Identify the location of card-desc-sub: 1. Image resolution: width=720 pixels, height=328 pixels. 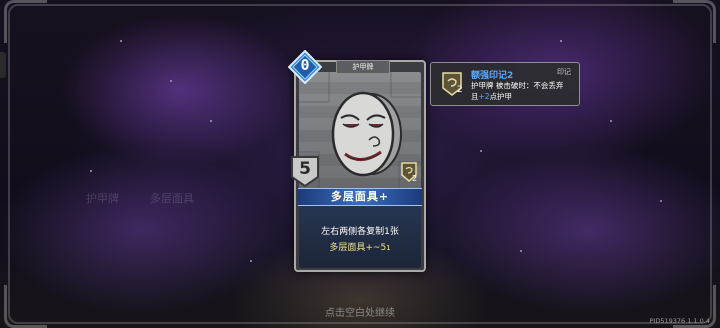
(388, 248).